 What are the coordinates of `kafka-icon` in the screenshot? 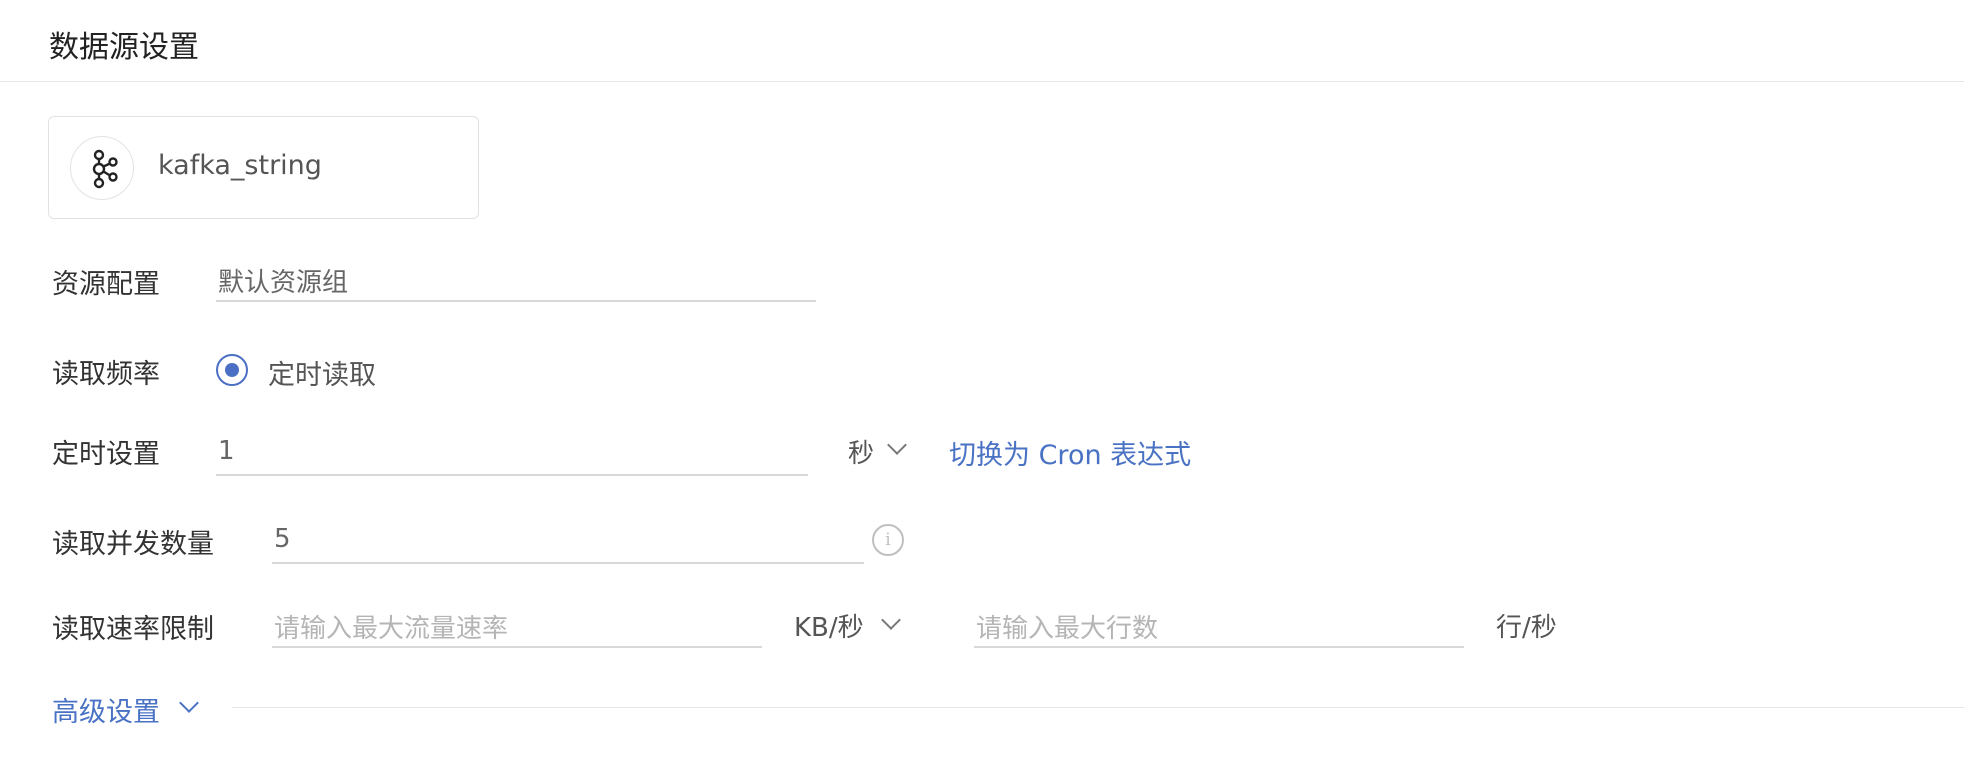 It's located at (102, 168).